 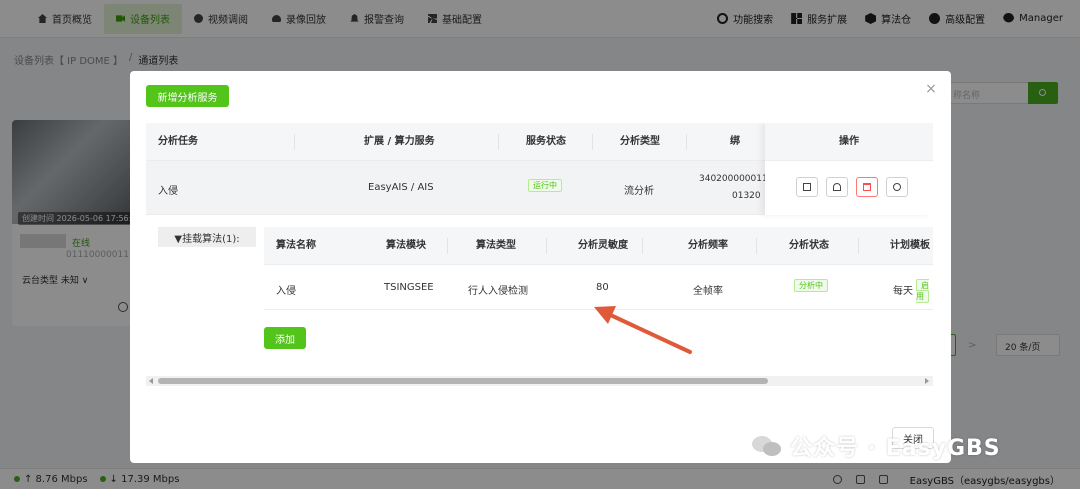 I want to click on watermark-text: 公众号 · EasyGBS, so click(x=895, y=448).